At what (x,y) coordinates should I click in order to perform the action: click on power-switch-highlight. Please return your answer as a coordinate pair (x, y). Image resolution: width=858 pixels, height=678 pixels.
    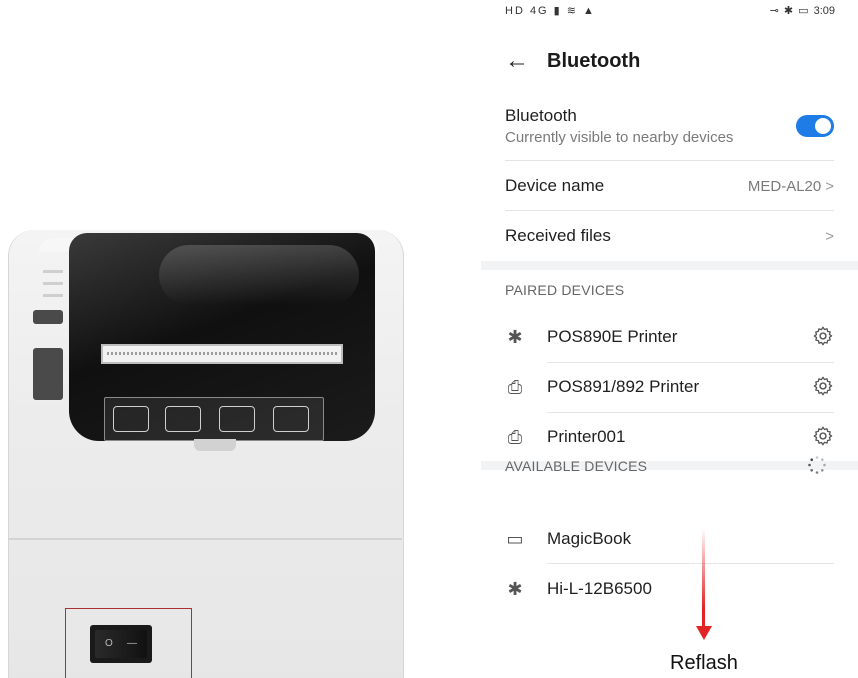
    Looking at the image, I should click on (128, 643).